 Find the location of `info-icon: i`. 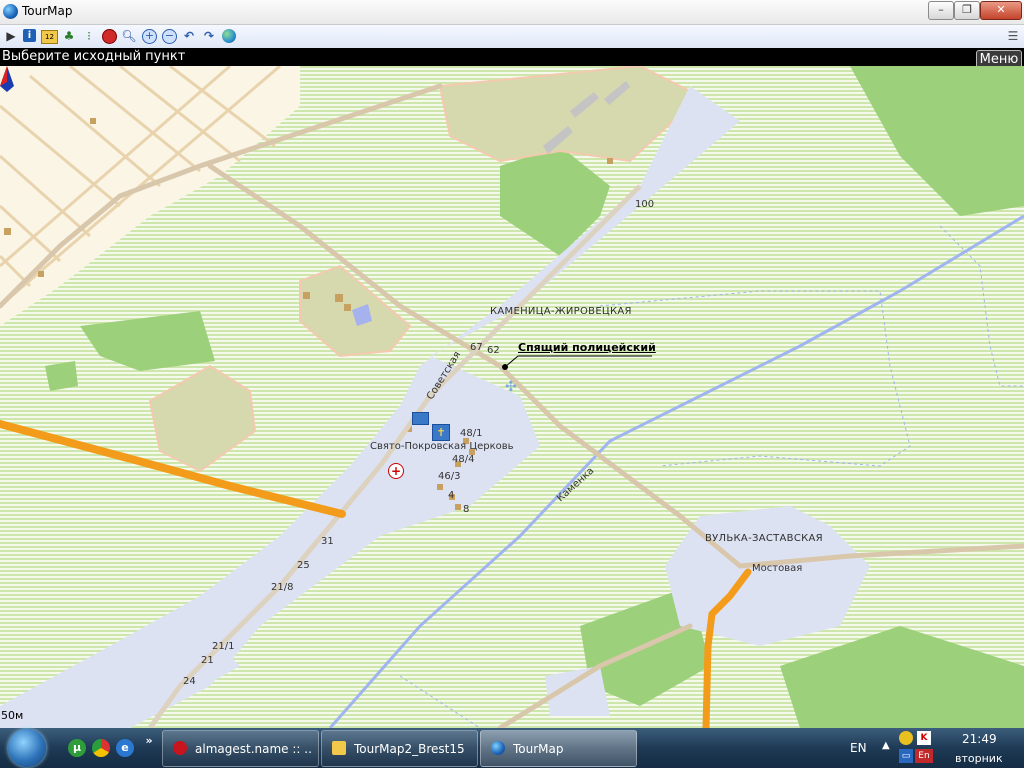

info-icon: i is located at coordinates (29, 35).